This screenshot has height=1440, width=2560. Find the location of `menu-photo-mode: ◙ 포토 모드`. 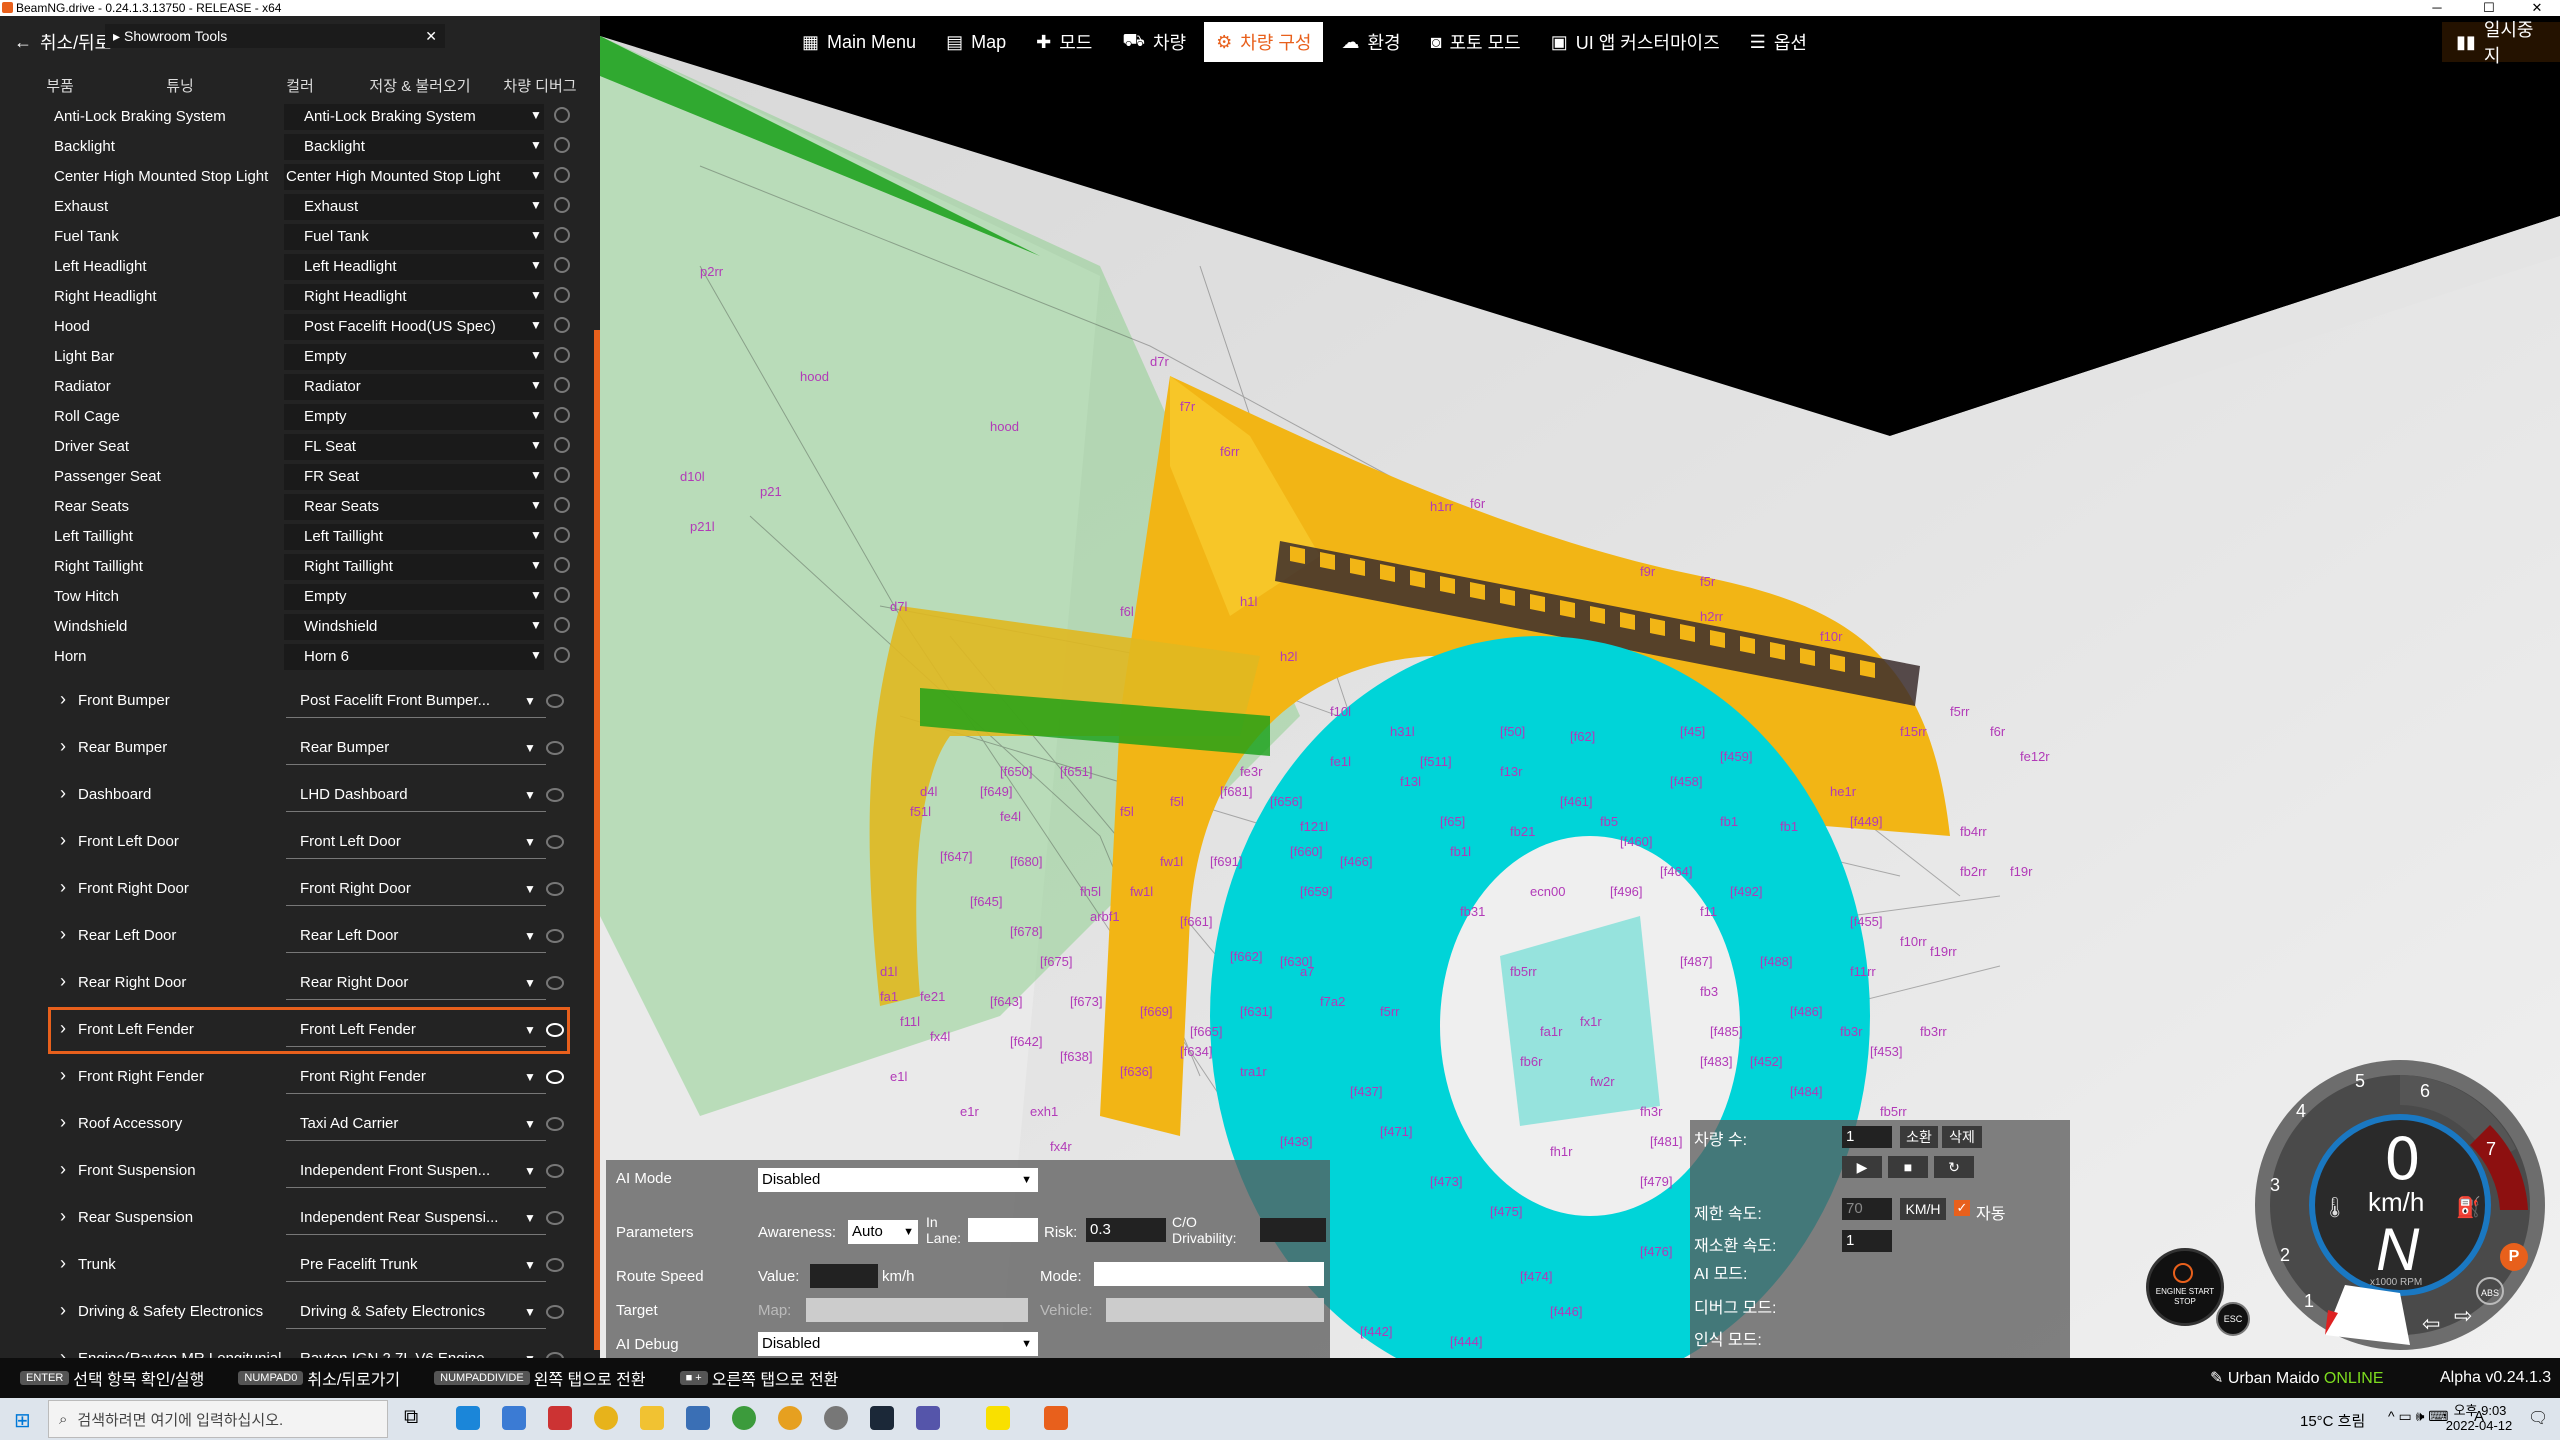

menu-photo-mode: ◙ 포토 모드 is located at coordinates (1475, 42).